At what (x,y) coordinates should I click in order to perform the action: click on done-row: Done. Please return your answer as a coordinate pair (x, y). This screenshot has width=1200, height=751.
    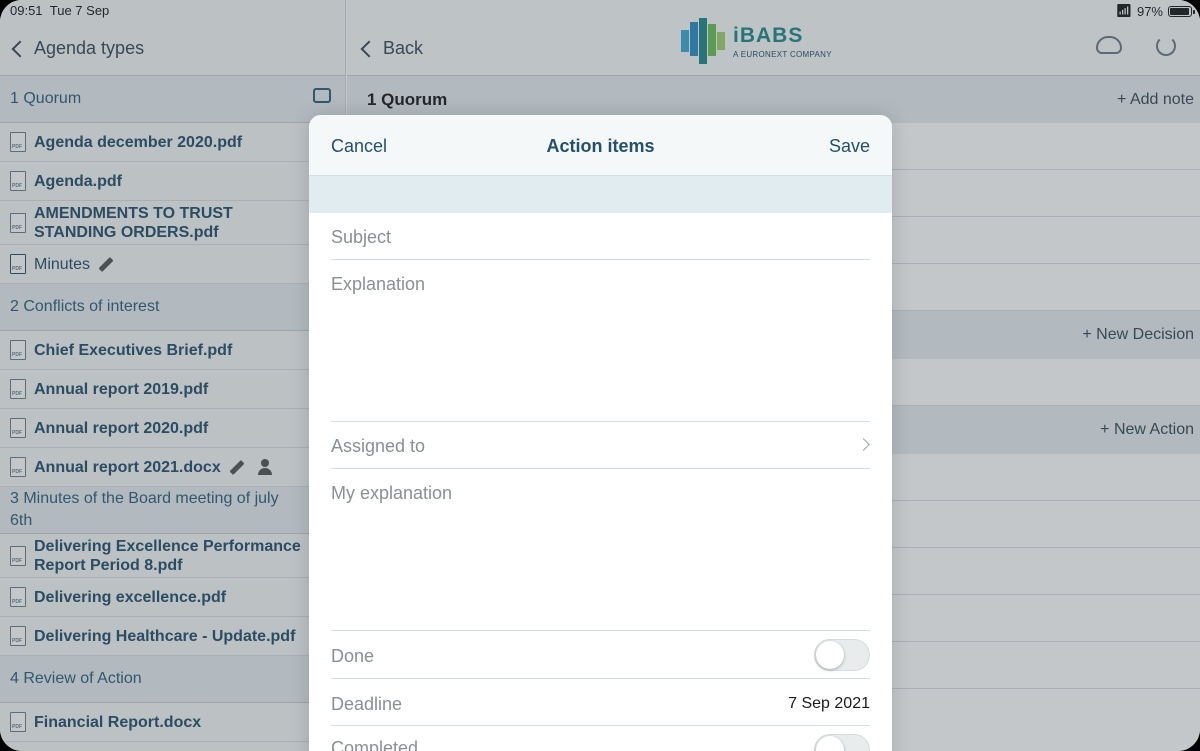
    Looking at the image, I should click on (600, 655).